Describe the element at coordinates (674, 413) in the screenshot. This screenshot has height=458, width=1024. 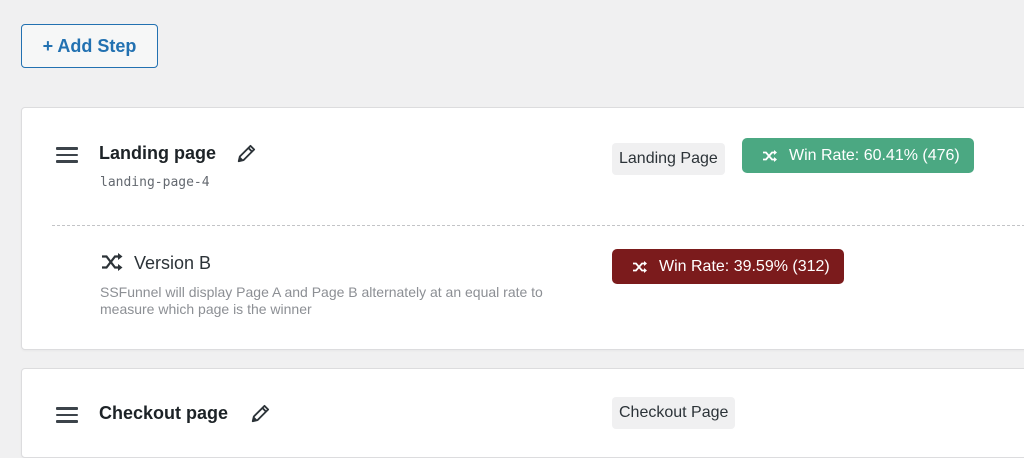
I see `step-type-badge: Checkout Page` at that location.